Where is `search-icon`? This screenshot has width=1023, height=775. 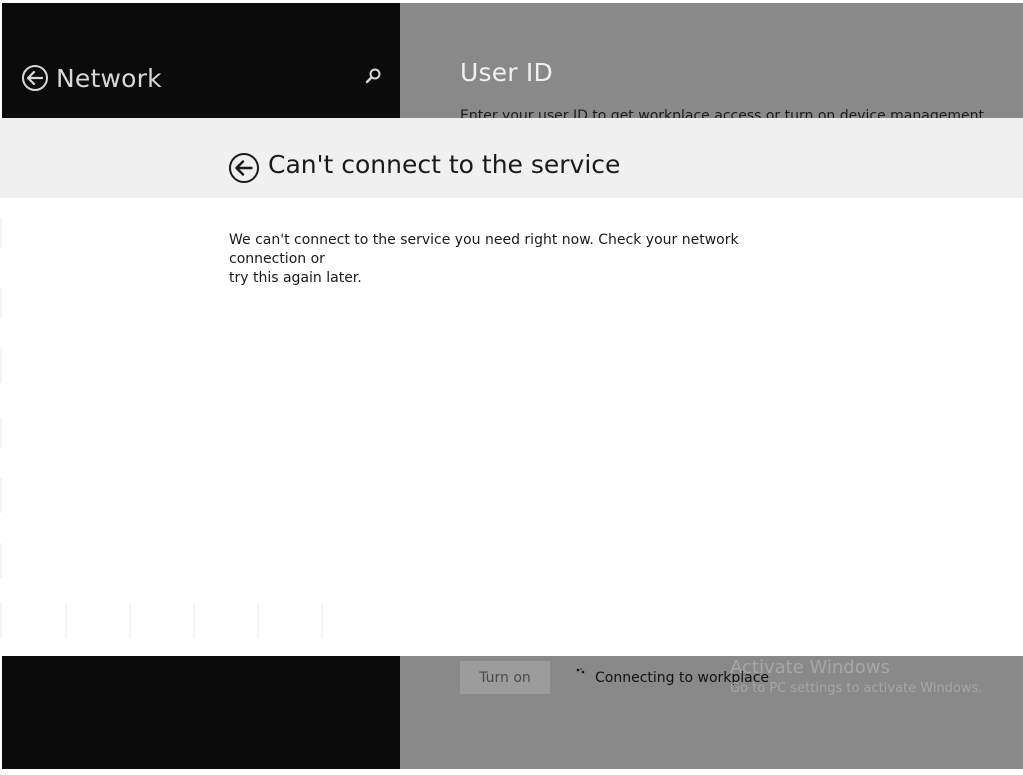 search-icon is located at coordinates (373, 76).